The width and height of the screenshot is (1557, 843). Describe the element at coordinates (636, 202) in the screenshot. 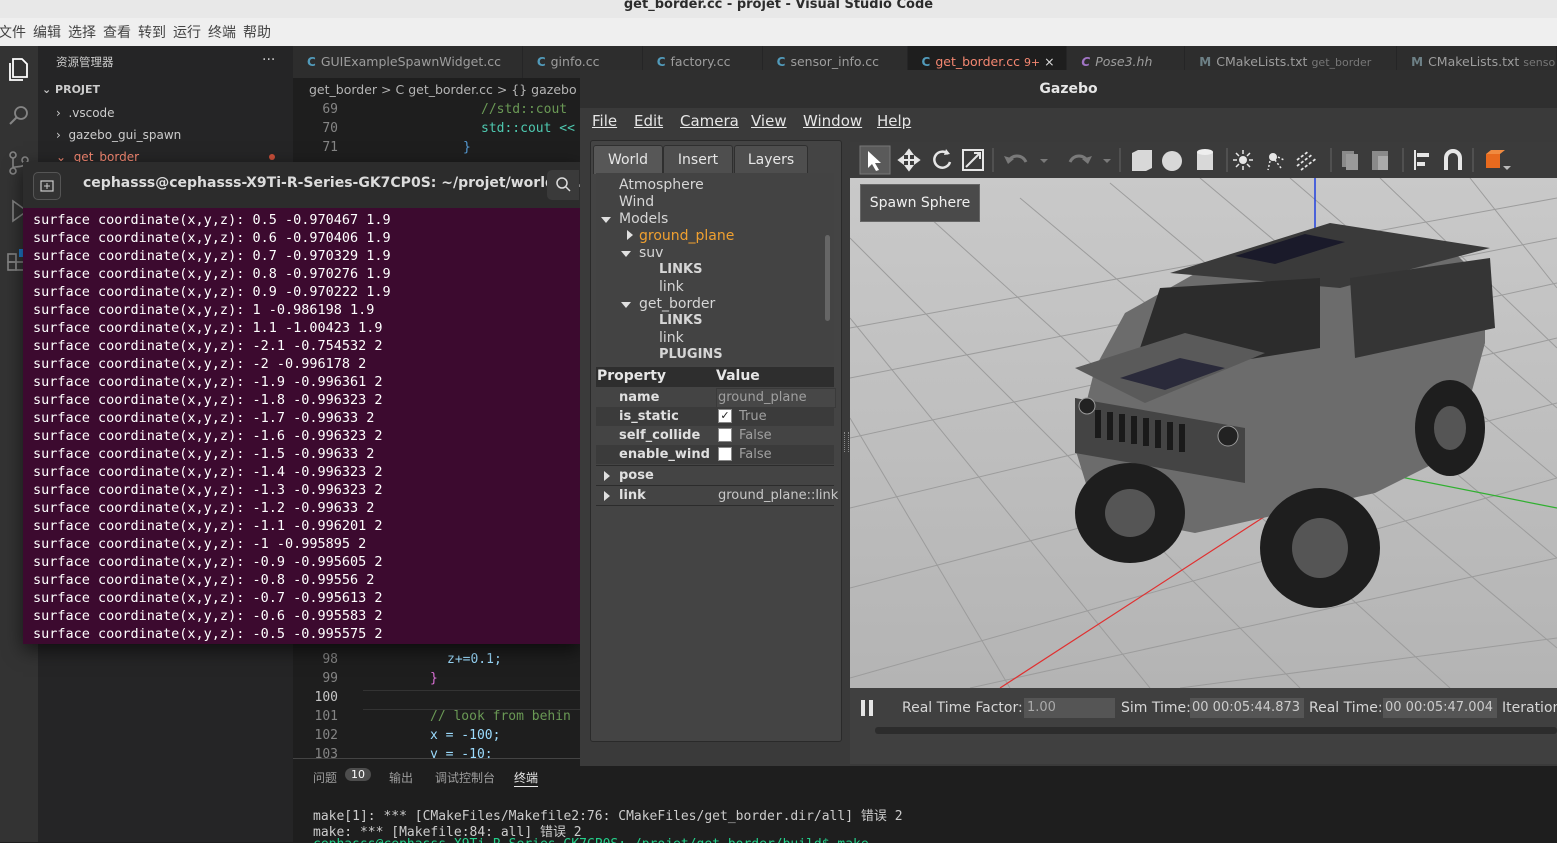

I see `tree-wind: Wind` at that location.